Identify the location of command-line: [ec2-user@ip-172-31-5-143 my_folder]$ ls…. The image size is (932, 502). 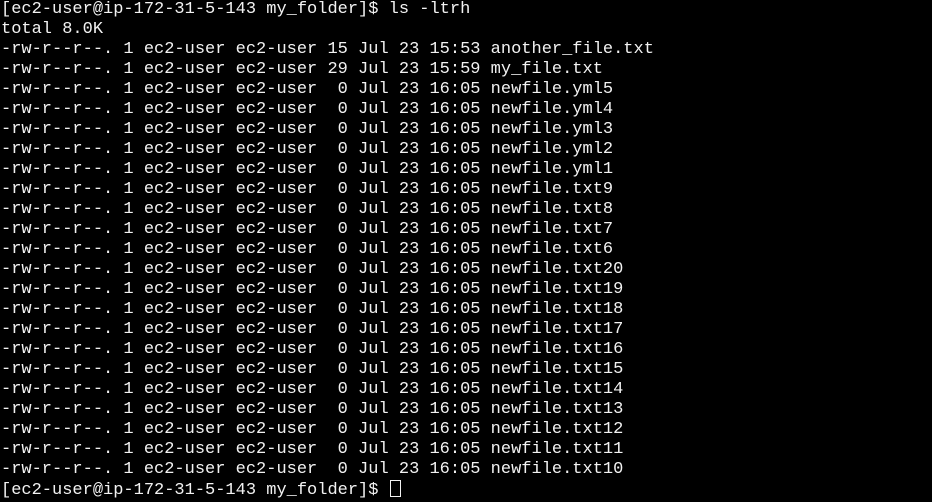
(466, 10).